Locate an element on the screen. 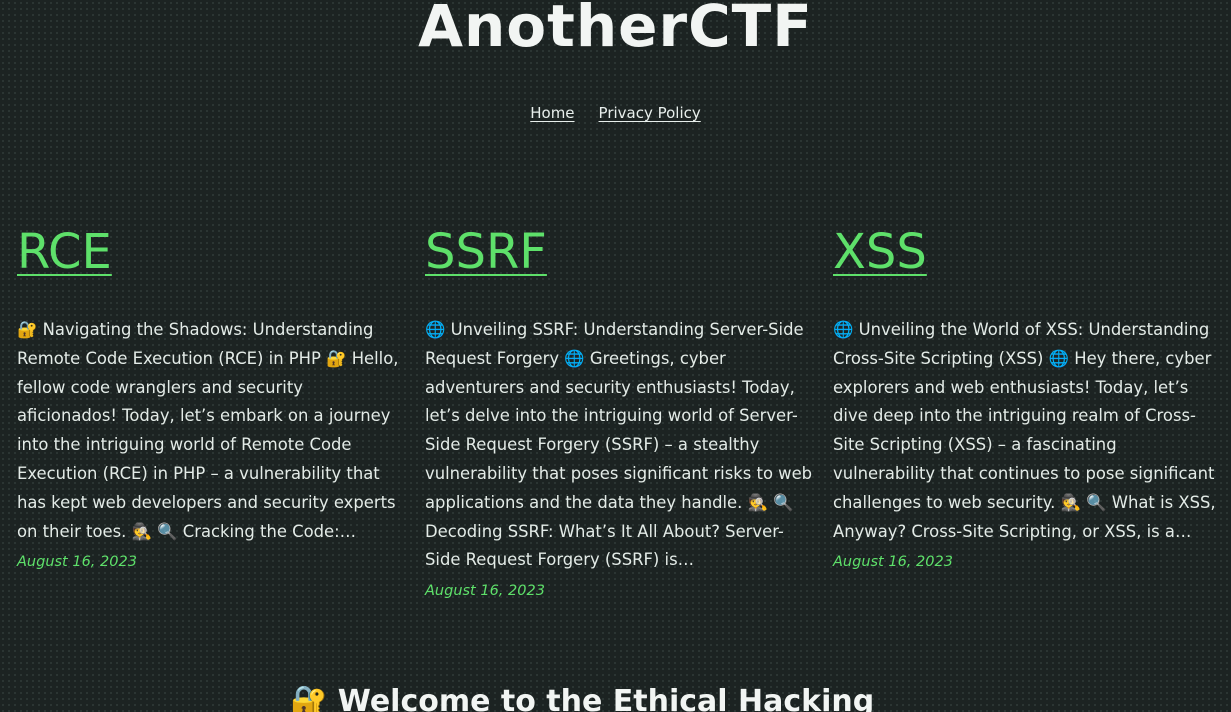 The width and height of the screenshot is (1231, 712). site-title: AnotherCTF is located at coordinates (615, 30).